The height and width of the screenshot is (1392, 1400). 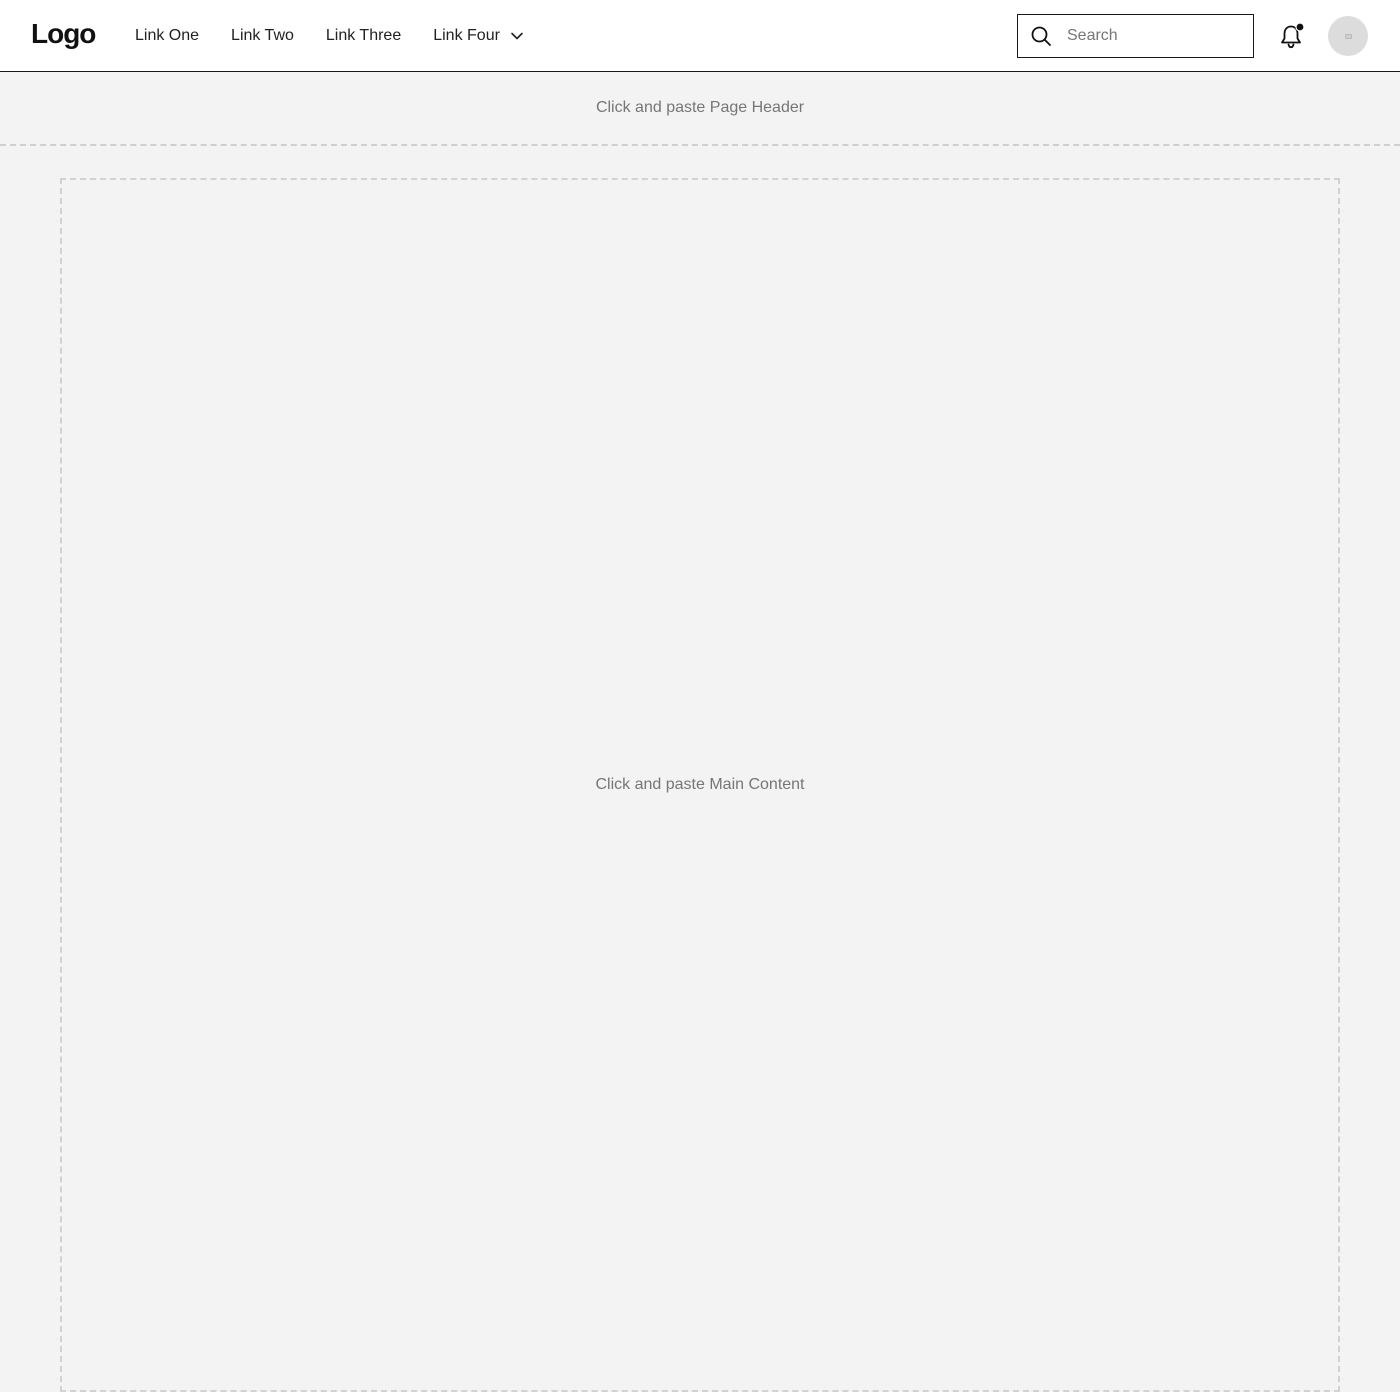 I want to click on nav-link-label: Link Three, so click(x=363, y=35).